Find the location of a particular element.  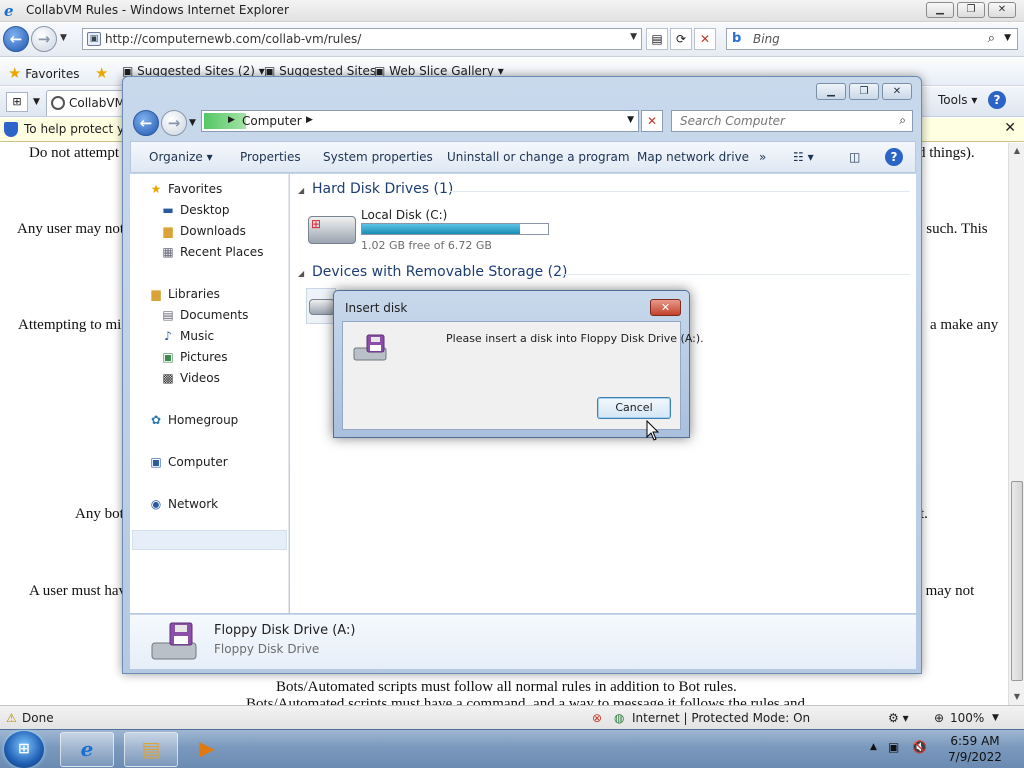

nav-documents: ▤ Documents is located at coordinates (204, 315).